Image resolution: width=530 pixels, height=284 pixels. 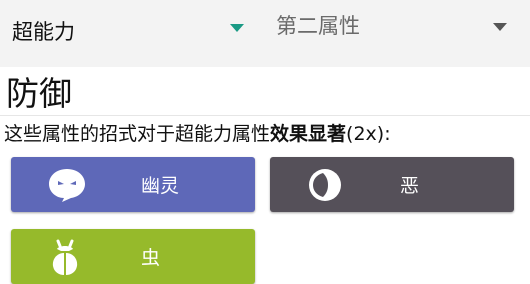 I want to click on type-button-bug: 虫, so click(x=133, y=256).